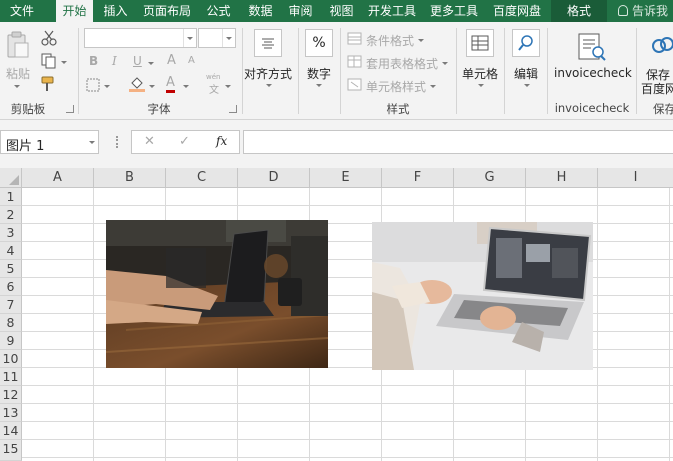 The width and height of the screenshot is (673, 461). What do you see at coordinates (260, 11) in the screenshot?
I see `tab-data: 数据` at bounding box center [260, 11].